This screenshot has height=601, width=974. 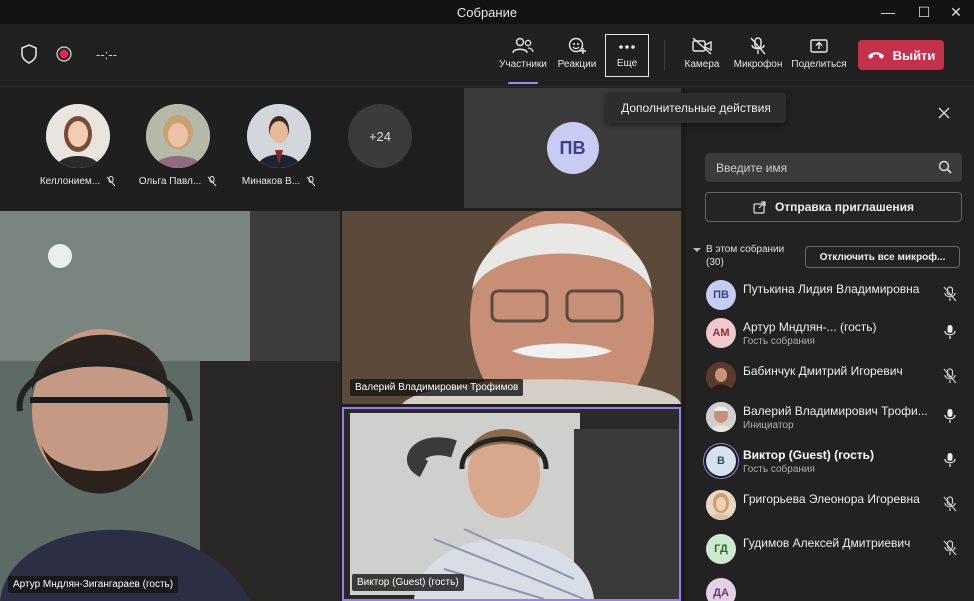 I want to click on camera-label: Камера, so click(x=702, y=64).